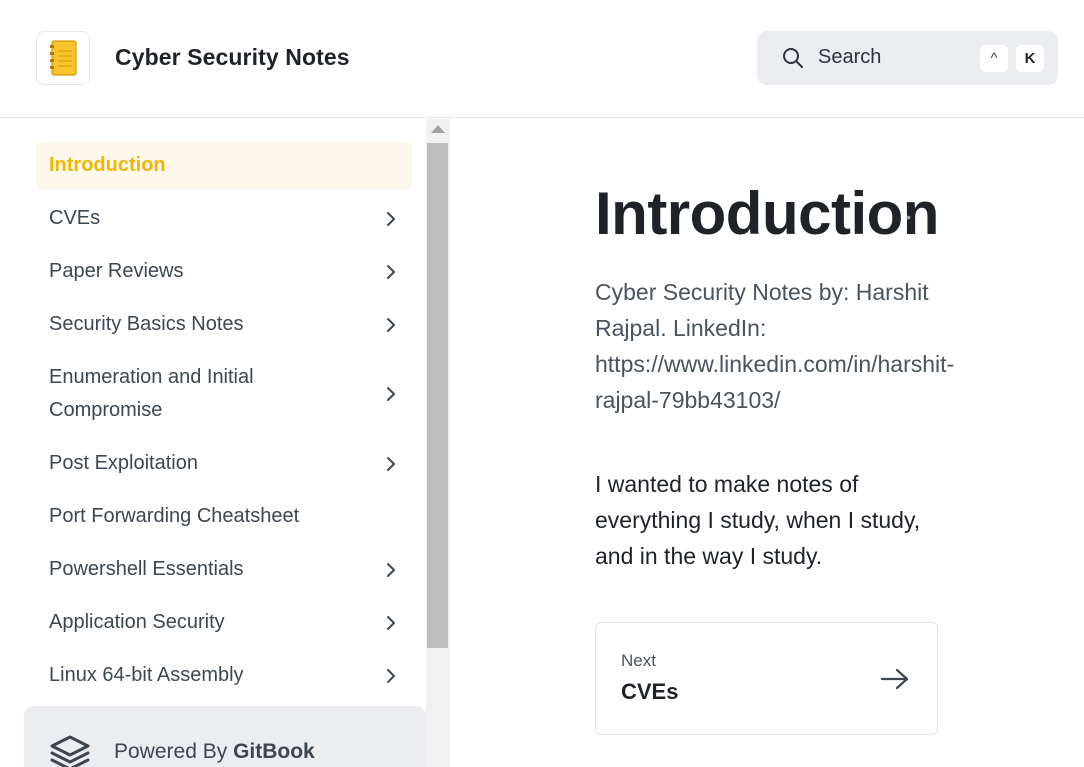  What do you see at coordinates (274, 751) in the screenshot?
I see `powered-by-brand: GitBook` at bounding box center [274, 751].